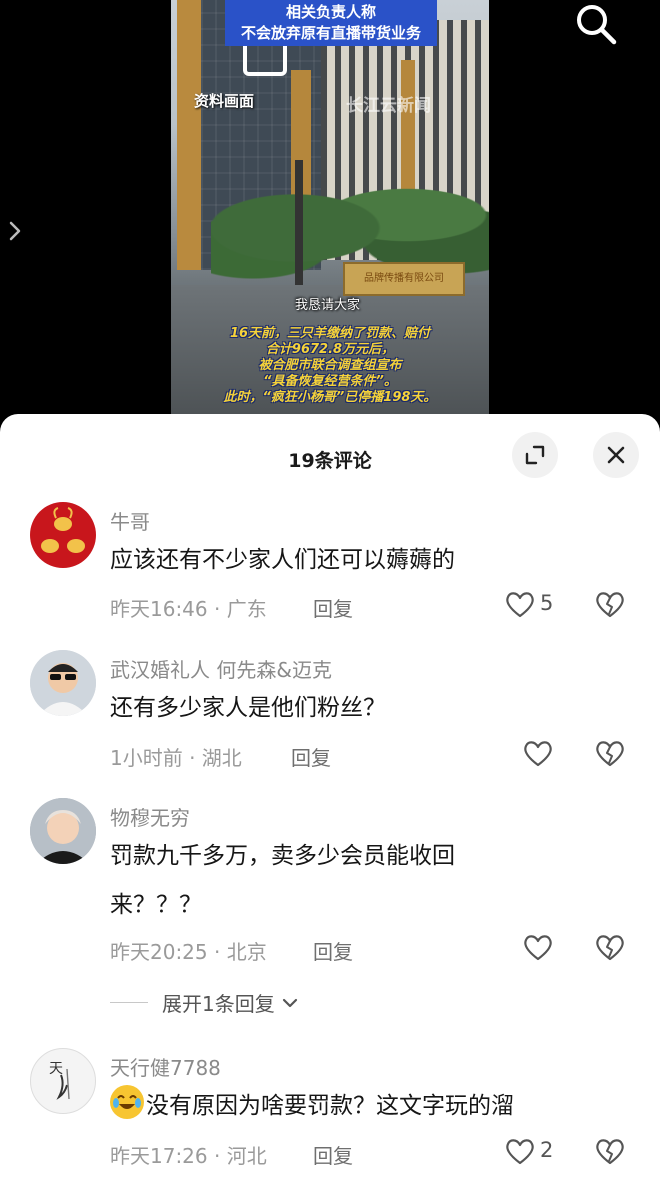 Image resolution: width=660 pixels, height=1185 pixels. I want to click on close-icon, so click(616, 455).